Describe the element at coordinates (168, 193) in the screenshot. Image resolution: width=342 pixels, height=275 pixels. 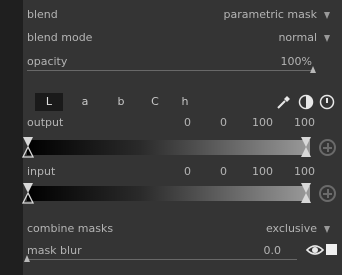
I see `input-gradient-bar` at that location.